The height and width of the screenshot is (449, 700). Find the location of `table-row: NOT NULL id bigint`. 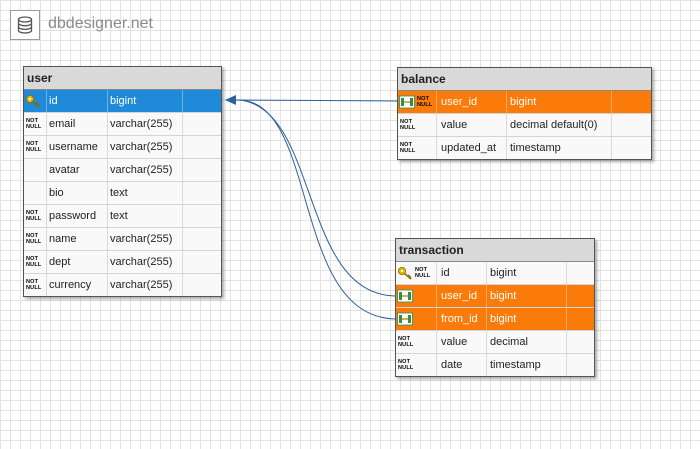

table-row: NOT NULL id bigint is located at coordinates (495, 273).